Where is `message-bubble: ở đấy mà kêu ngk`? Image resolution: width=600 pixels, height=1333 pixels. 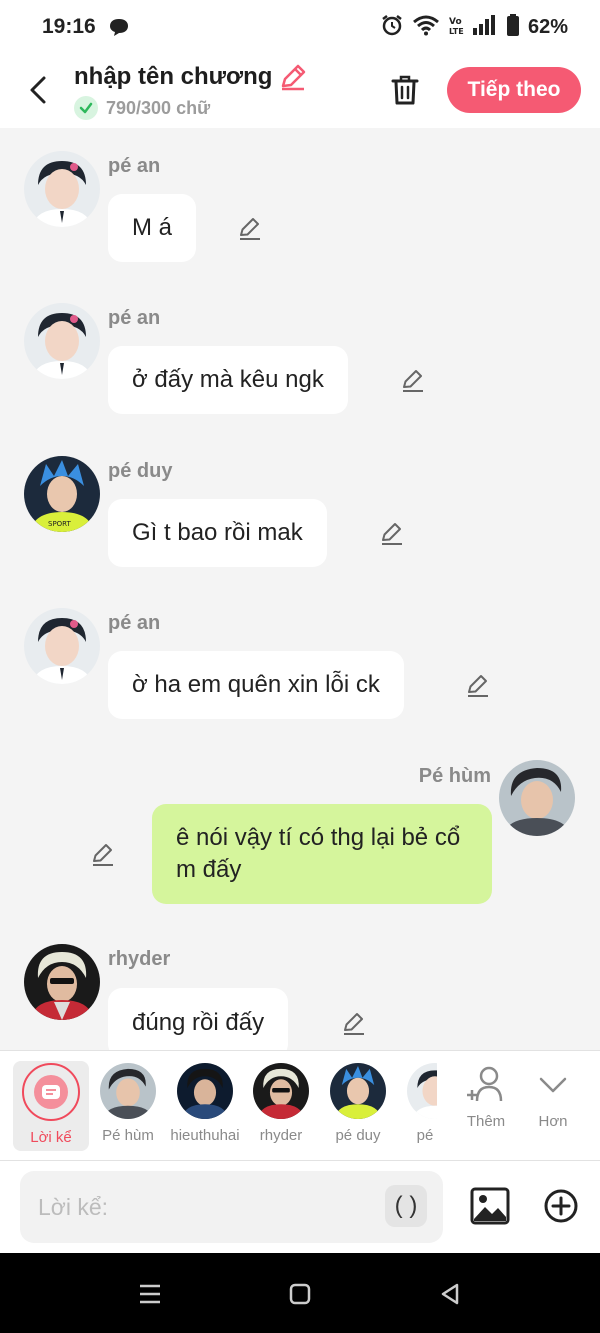
message-bubble: ở đấy mà kêu ngk is located at coordinates (228, 380).